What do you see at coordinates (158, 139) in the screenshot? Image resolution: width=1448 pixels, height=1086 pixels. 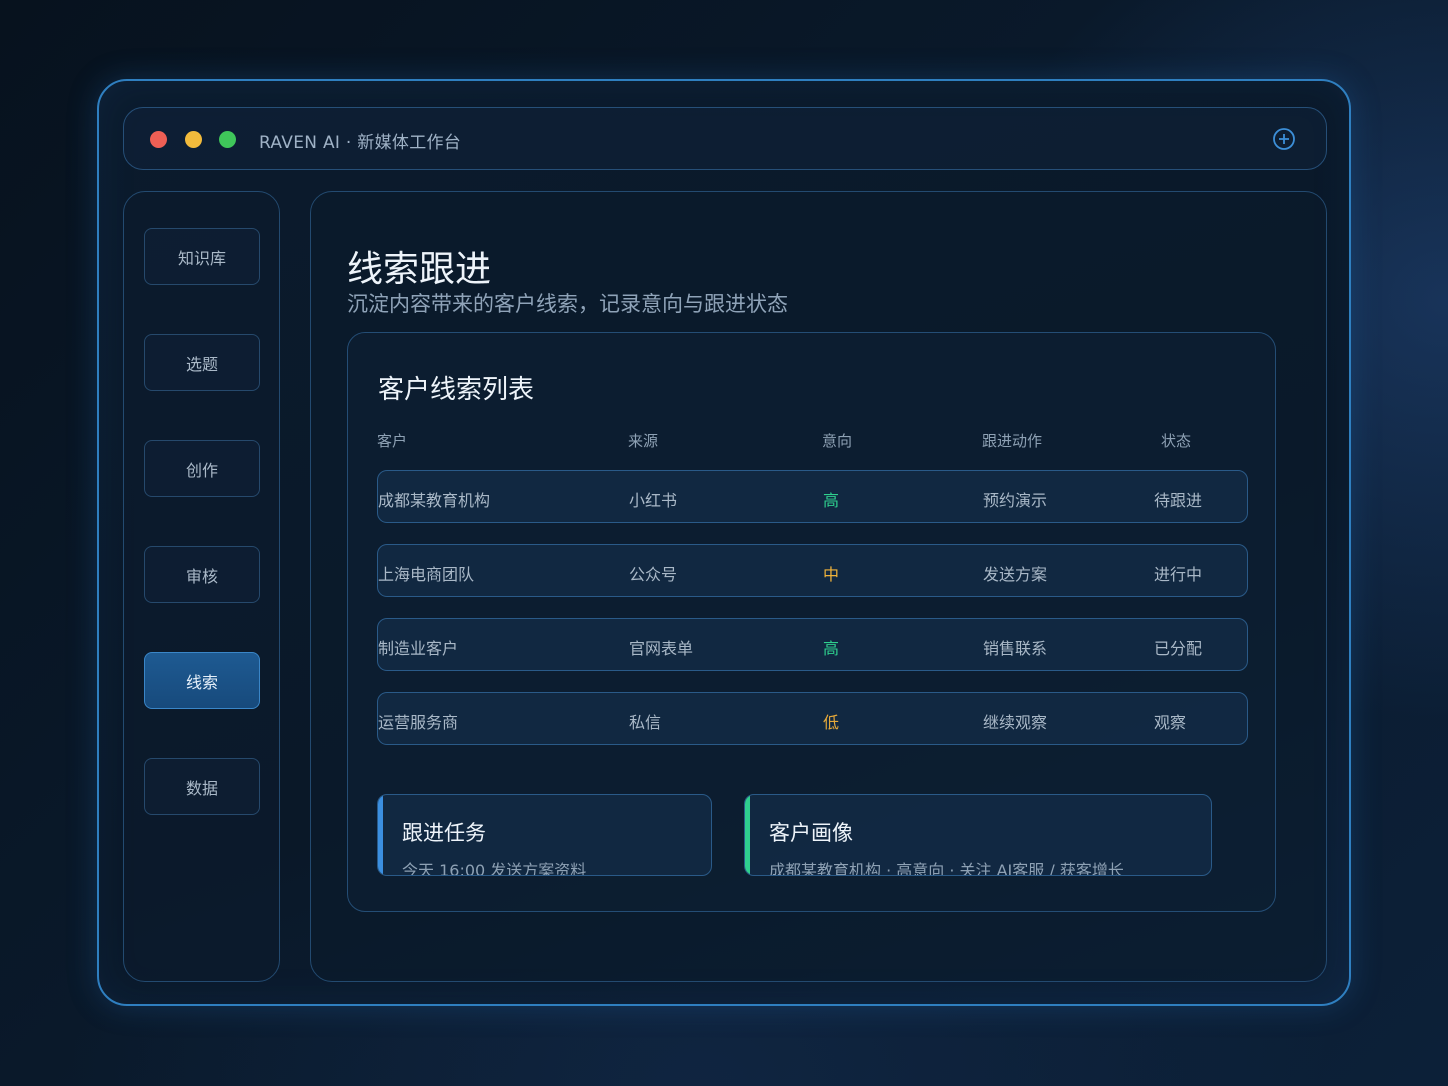 I see `close-window-button` at bounding box center [158, 139].